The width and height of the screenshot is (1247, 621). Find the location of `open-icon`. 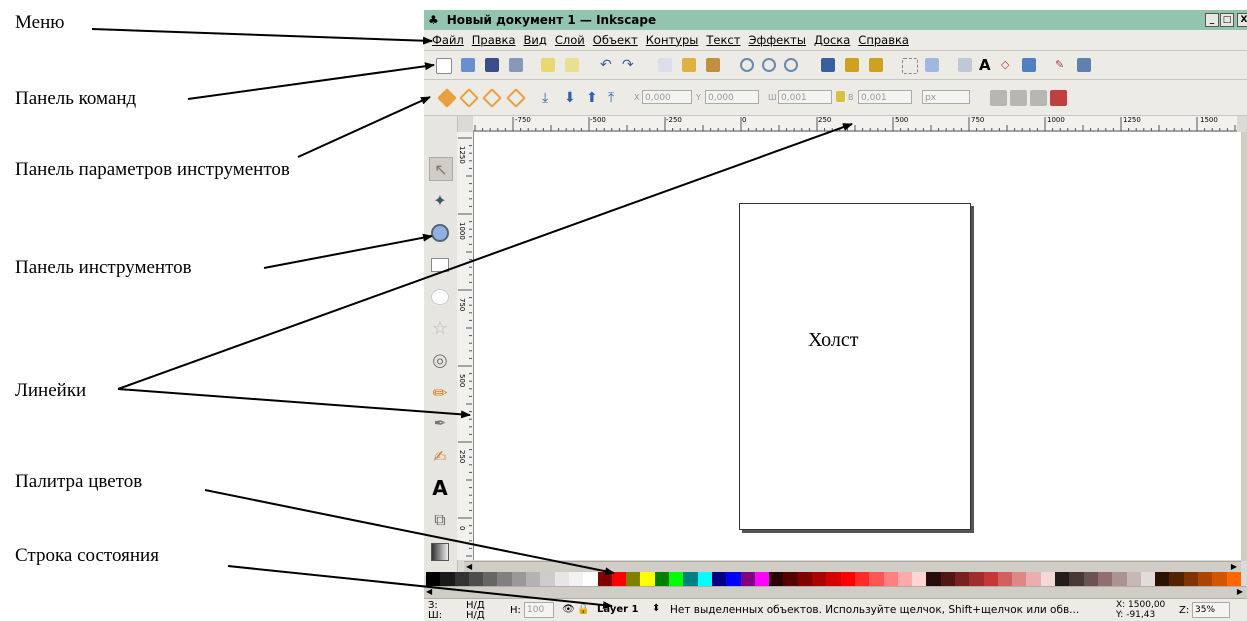

open-icon is located at coordinates (468, 65).